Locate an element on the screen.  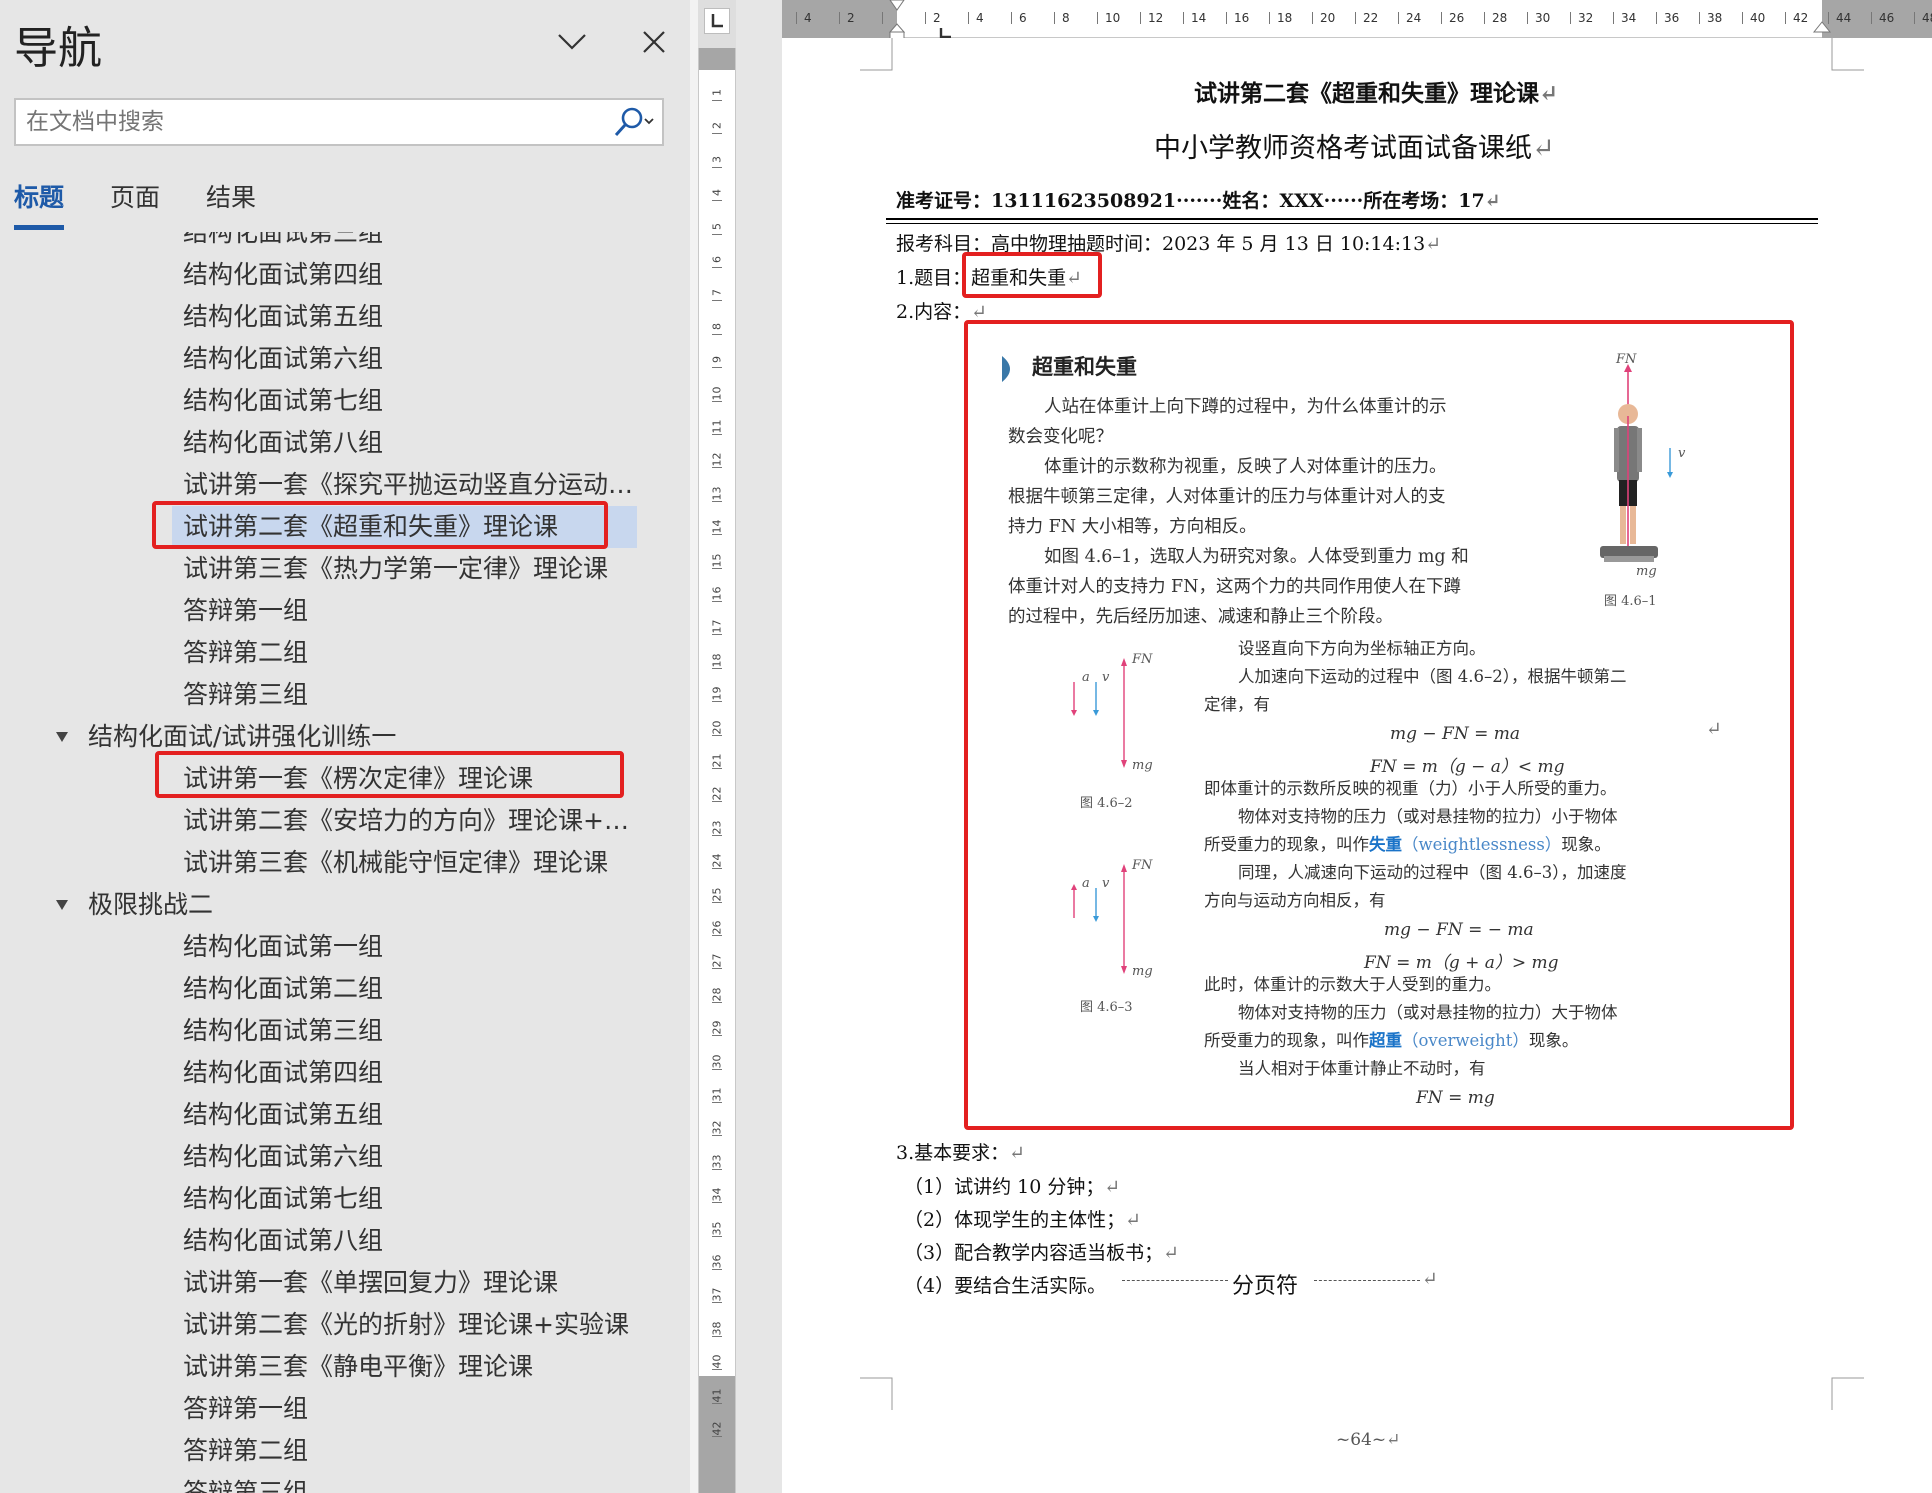
tree-item-label: 极限挑战二 is located at coordinates (151, 904).